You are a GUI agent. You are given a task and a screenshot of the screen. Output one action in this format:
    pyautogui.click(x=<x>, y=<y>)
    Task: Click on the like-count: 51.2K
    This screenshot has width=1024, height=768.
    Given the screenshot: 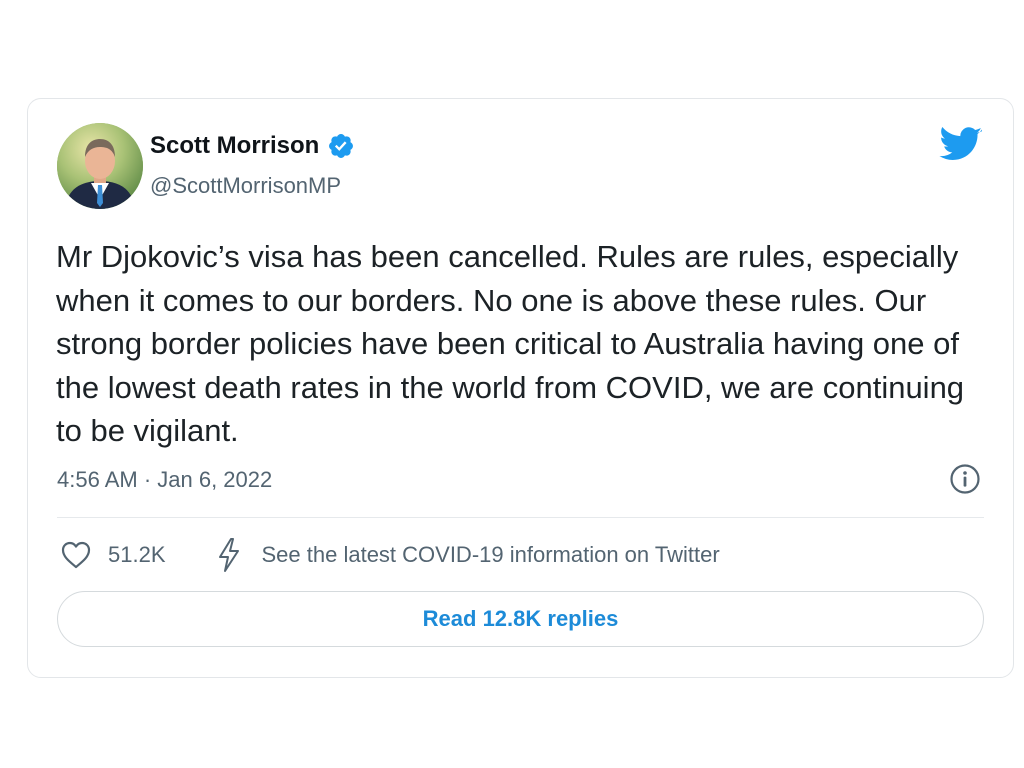 What is the action you would take?
    pyautogui.click(x=137, y=554)
    